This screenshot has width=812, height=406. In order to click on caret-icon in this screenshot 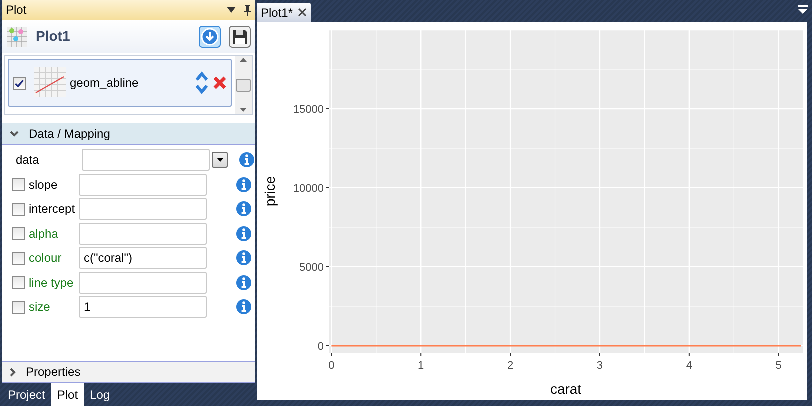, I will do `click(220, 160)`.